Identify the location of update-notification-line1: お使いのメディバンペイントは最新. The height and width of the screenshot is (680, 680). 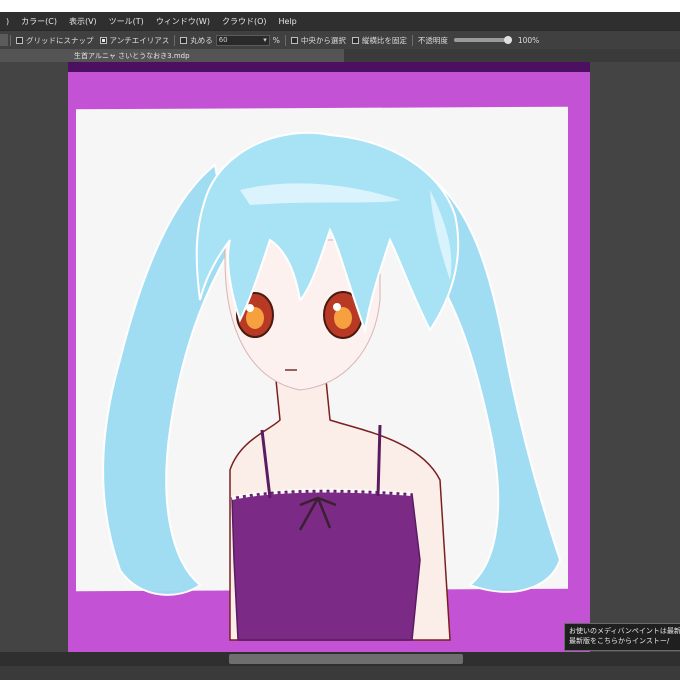
(624, 631).